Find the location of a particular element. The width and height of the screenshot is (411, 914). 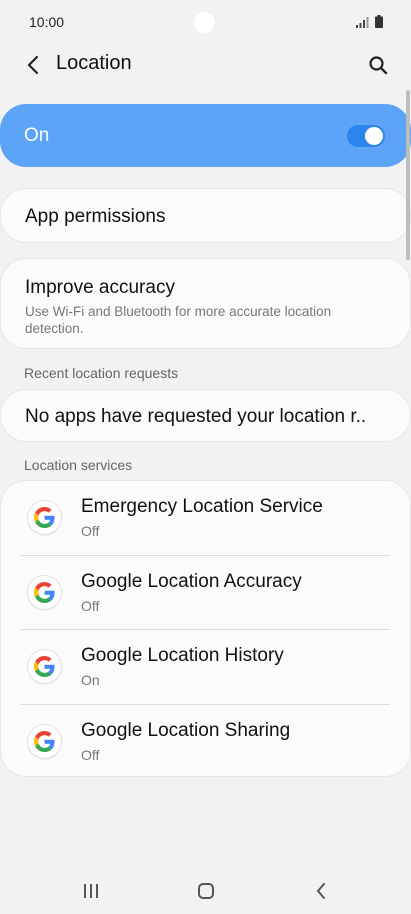

status-icons is located at coordinates (369, 21).